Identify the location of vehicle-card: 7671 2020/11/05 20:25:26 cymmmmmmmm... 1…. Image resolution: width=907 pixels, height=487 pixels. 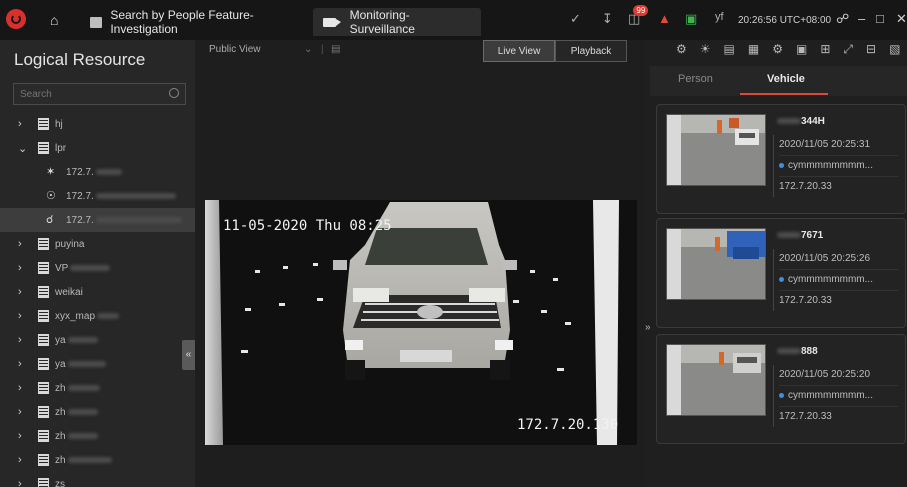
(781, 273).